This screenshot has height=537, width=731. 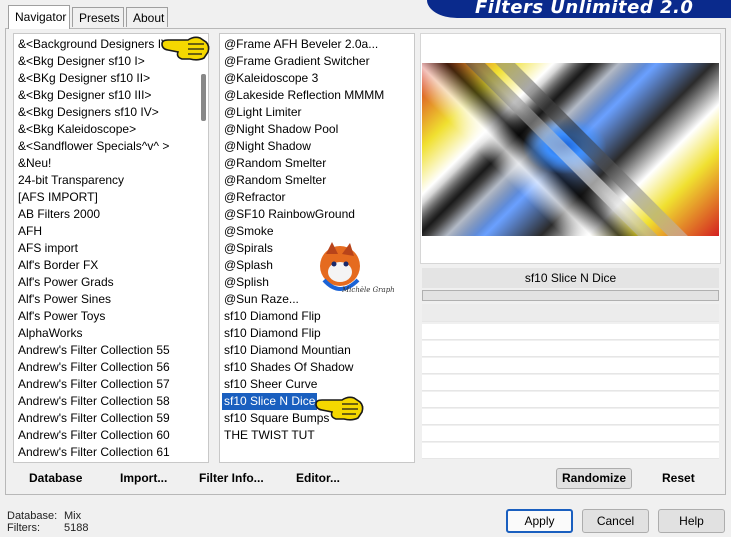 What do you see at coordinates (48, 248) in the screenshot?
I see `category-item: AFS import` at bounding box center [48, 248].